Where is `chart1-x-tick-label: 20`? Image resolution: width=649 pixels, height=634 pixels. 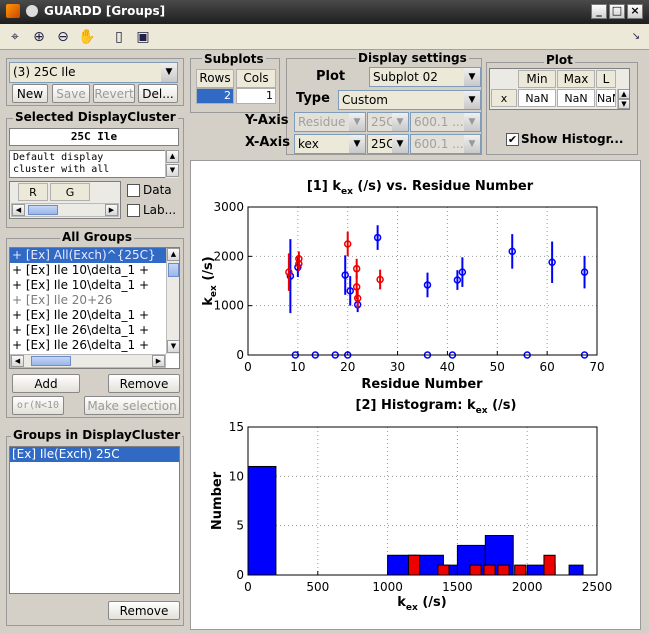
chart1-x-tick-label: 20 is located at coordinates (347, 367).